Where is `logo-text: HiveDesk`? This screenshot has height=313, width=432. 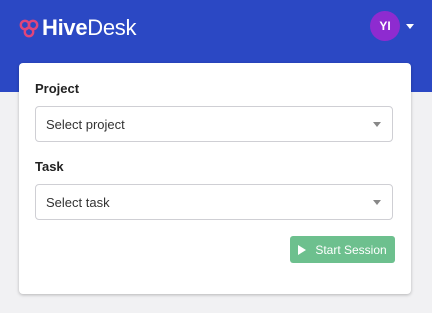
logo-text: HiveDesk is located at coordinates (89, 28).